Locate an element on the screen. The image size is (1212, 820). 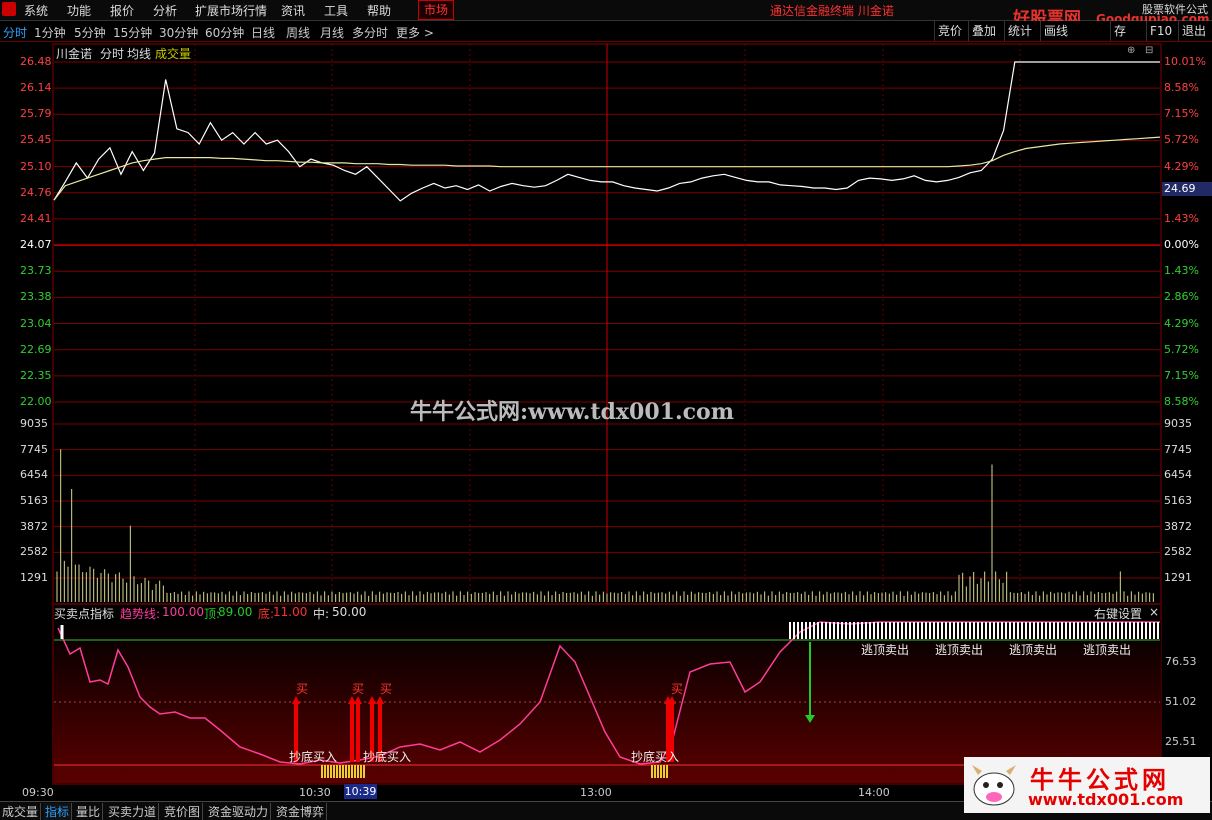
price-axis-label: 25.10 is located at coordinates (36, 166).